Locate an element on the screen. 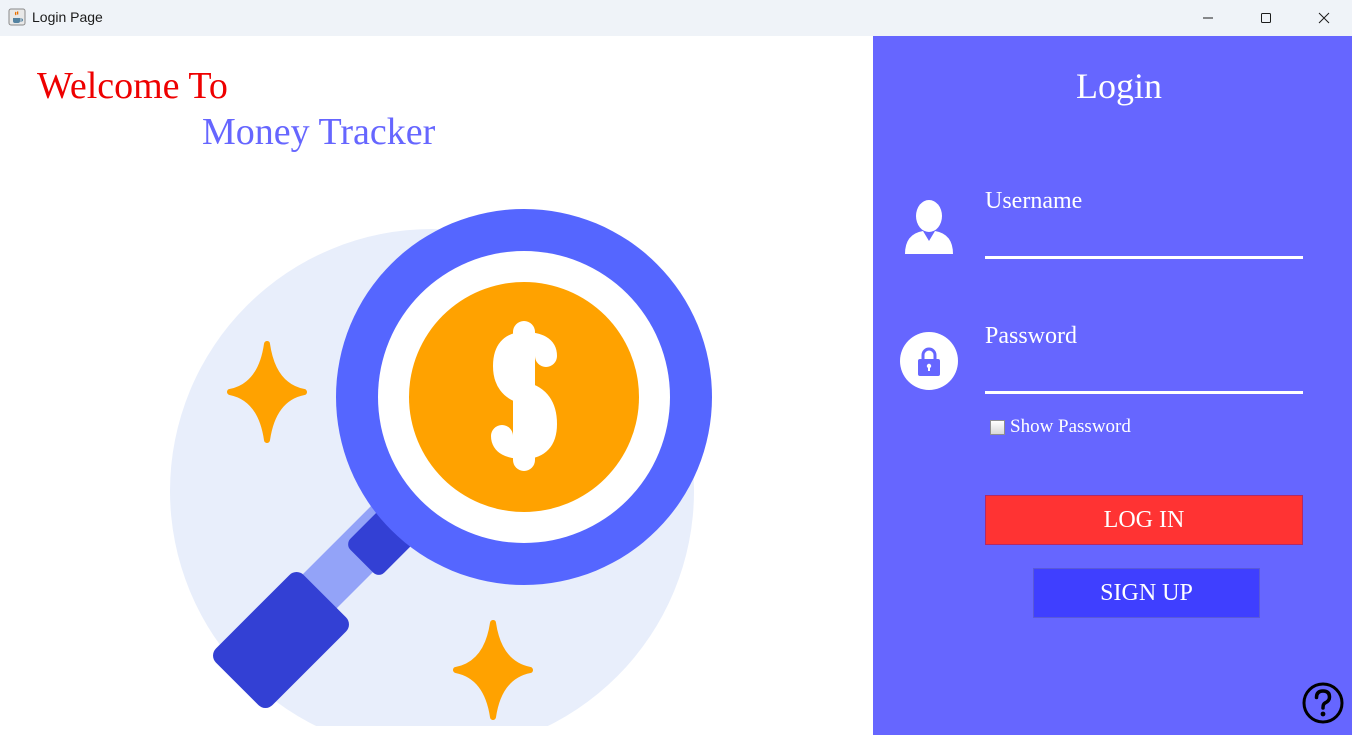 The image size is (1352, 735). user-icon is located at coordinates (929, 227).